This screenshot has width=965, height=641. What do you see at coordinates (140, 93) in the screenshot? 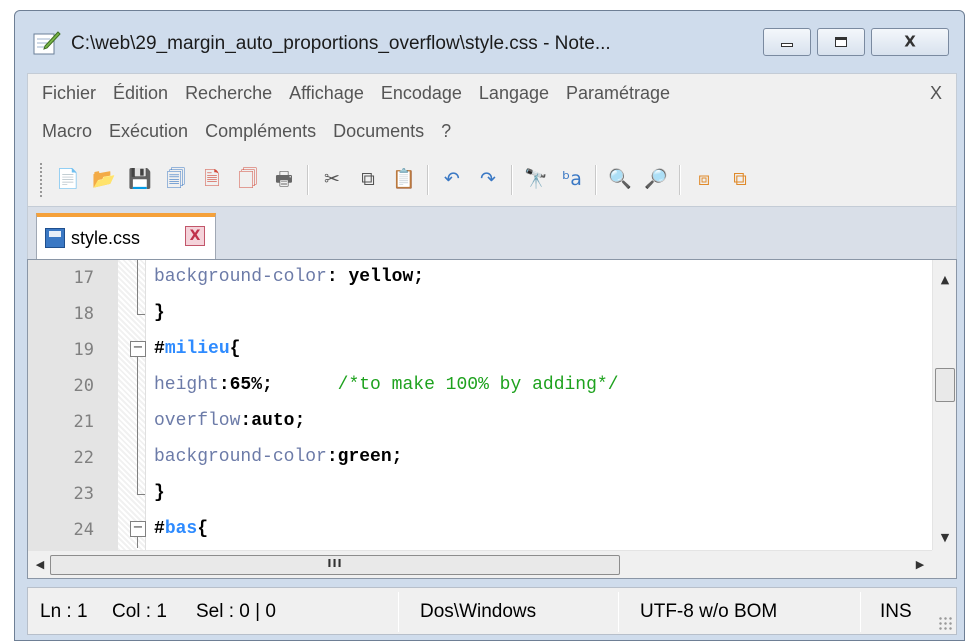
I see `menu-édition: Édition` at bounding box center [140, 93].